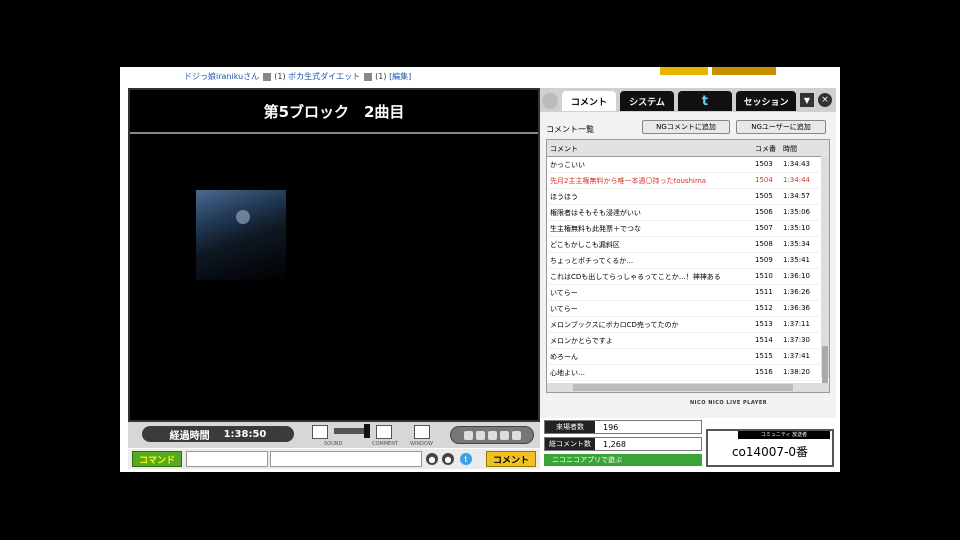 The image size is (960, 540). What do you see at coordinates (385, 444) in the screenshot?
I see `comment-toggle-label: COMMENT` at bounding box center [385, 444].